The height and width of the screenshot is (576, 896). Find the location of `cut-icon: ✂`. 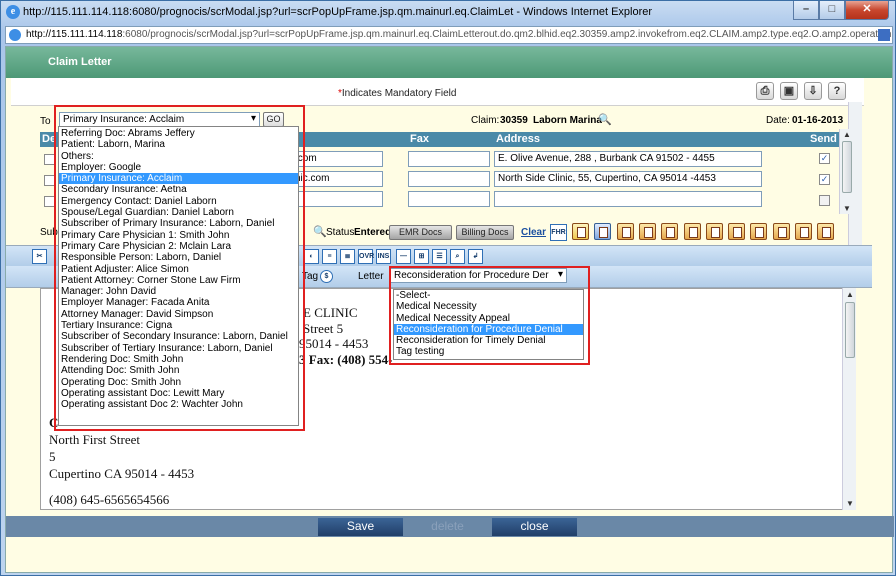

cut-icon: ✂ is located at coordinates (39, 256).